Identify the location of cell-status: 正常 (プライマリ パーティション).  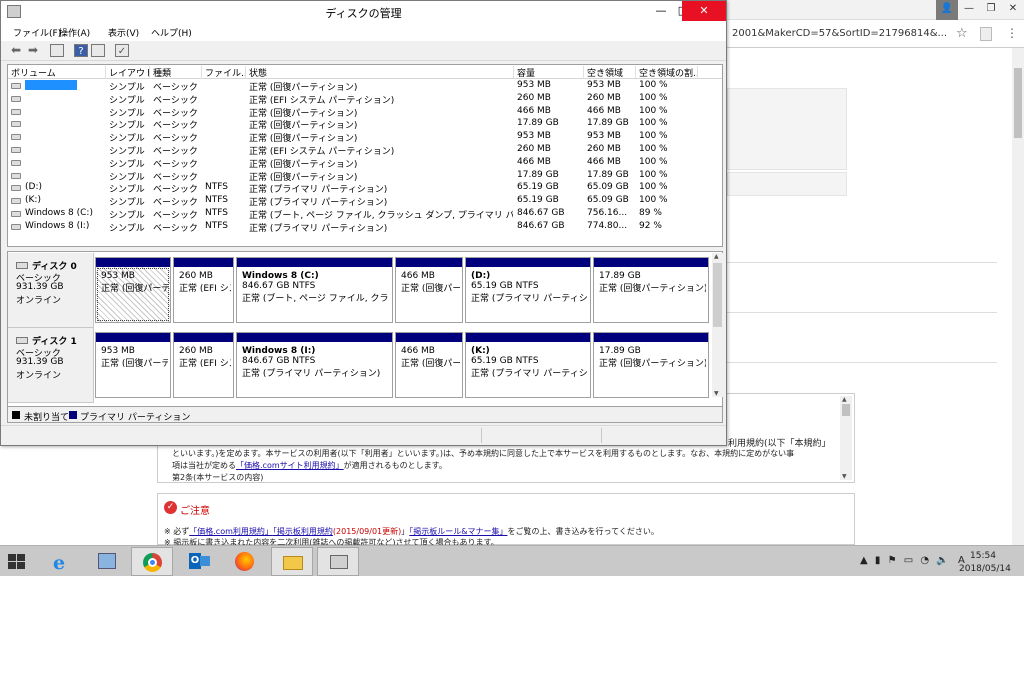
(318, 190).